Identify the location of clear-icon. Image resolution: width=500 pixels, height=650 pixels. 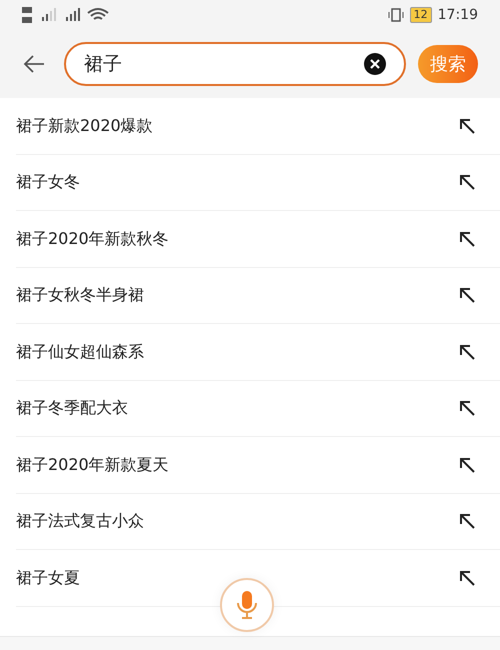
(375, 64).